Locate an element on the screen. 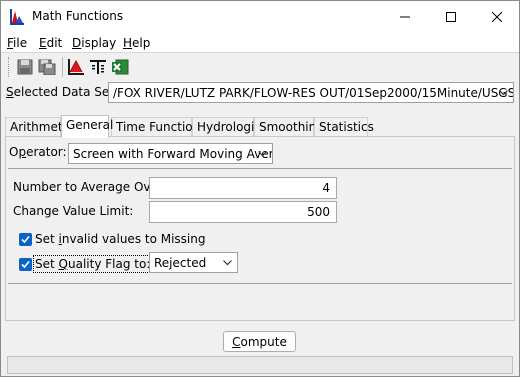 The height and width of the screenshot is (377, 520). plot-icon is located at coordinates (76, 67).